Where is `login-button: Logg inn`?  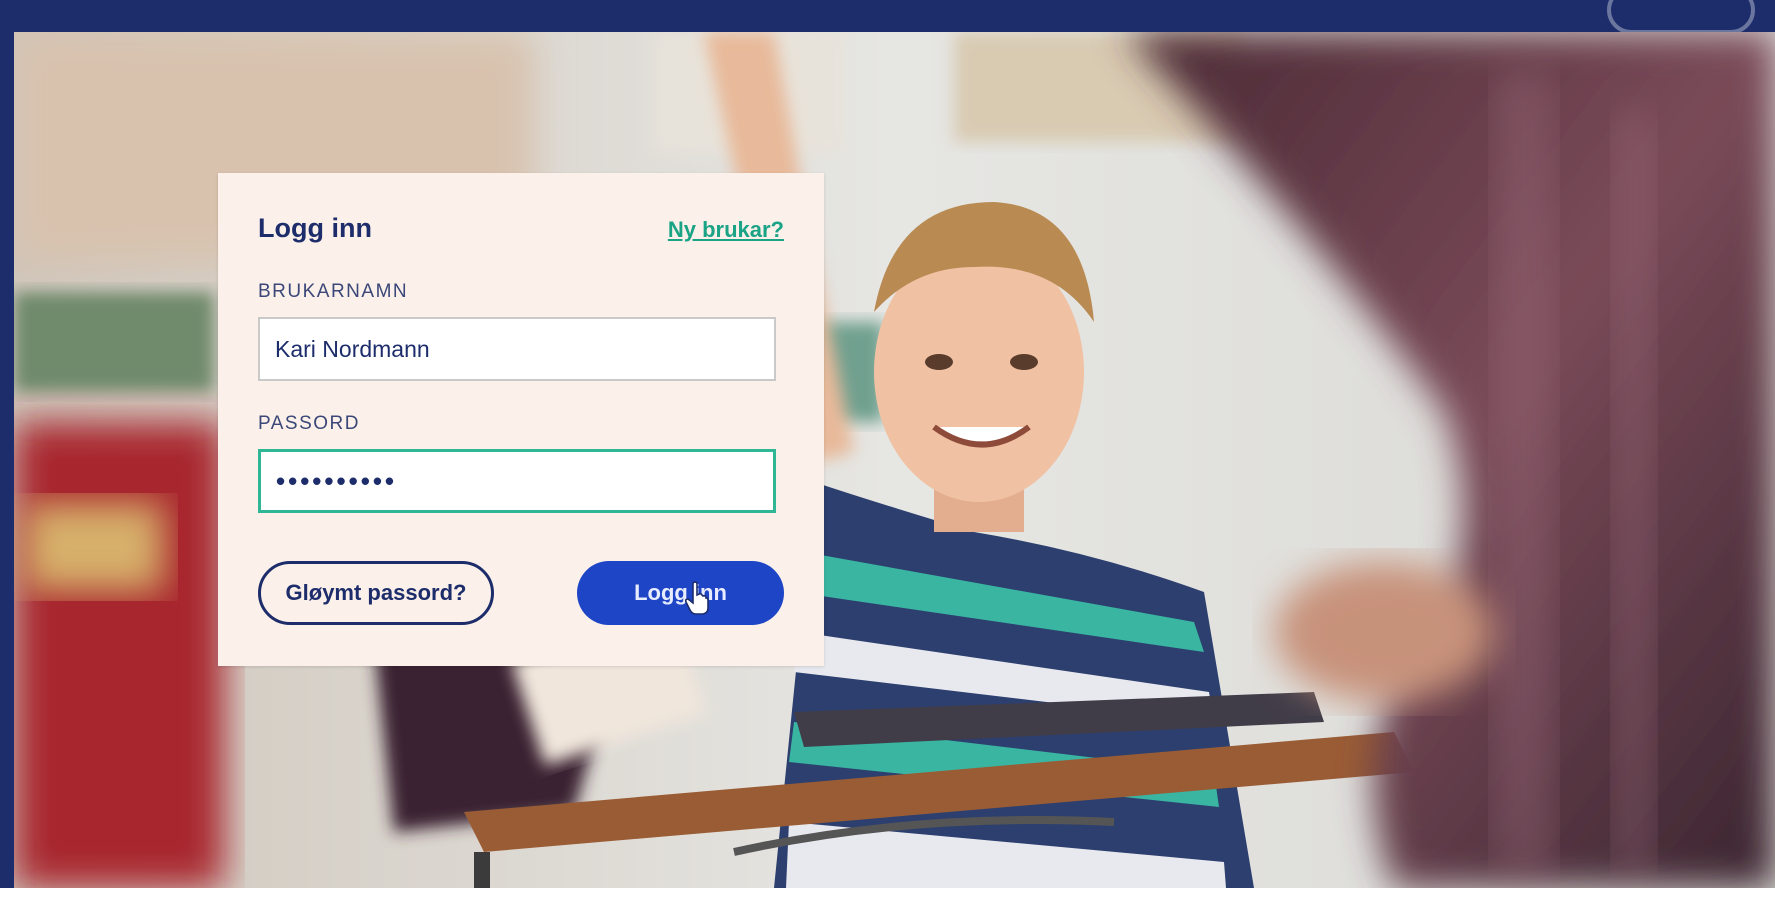
login-button: Logg inn is located at coordinates (680, 593).